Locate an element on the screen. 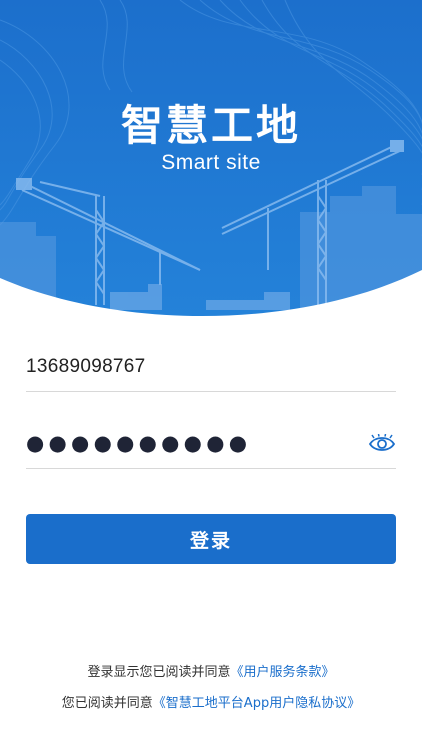 The image size is (422, 750). login-button: 登录 is located at coordinates (211, 539).